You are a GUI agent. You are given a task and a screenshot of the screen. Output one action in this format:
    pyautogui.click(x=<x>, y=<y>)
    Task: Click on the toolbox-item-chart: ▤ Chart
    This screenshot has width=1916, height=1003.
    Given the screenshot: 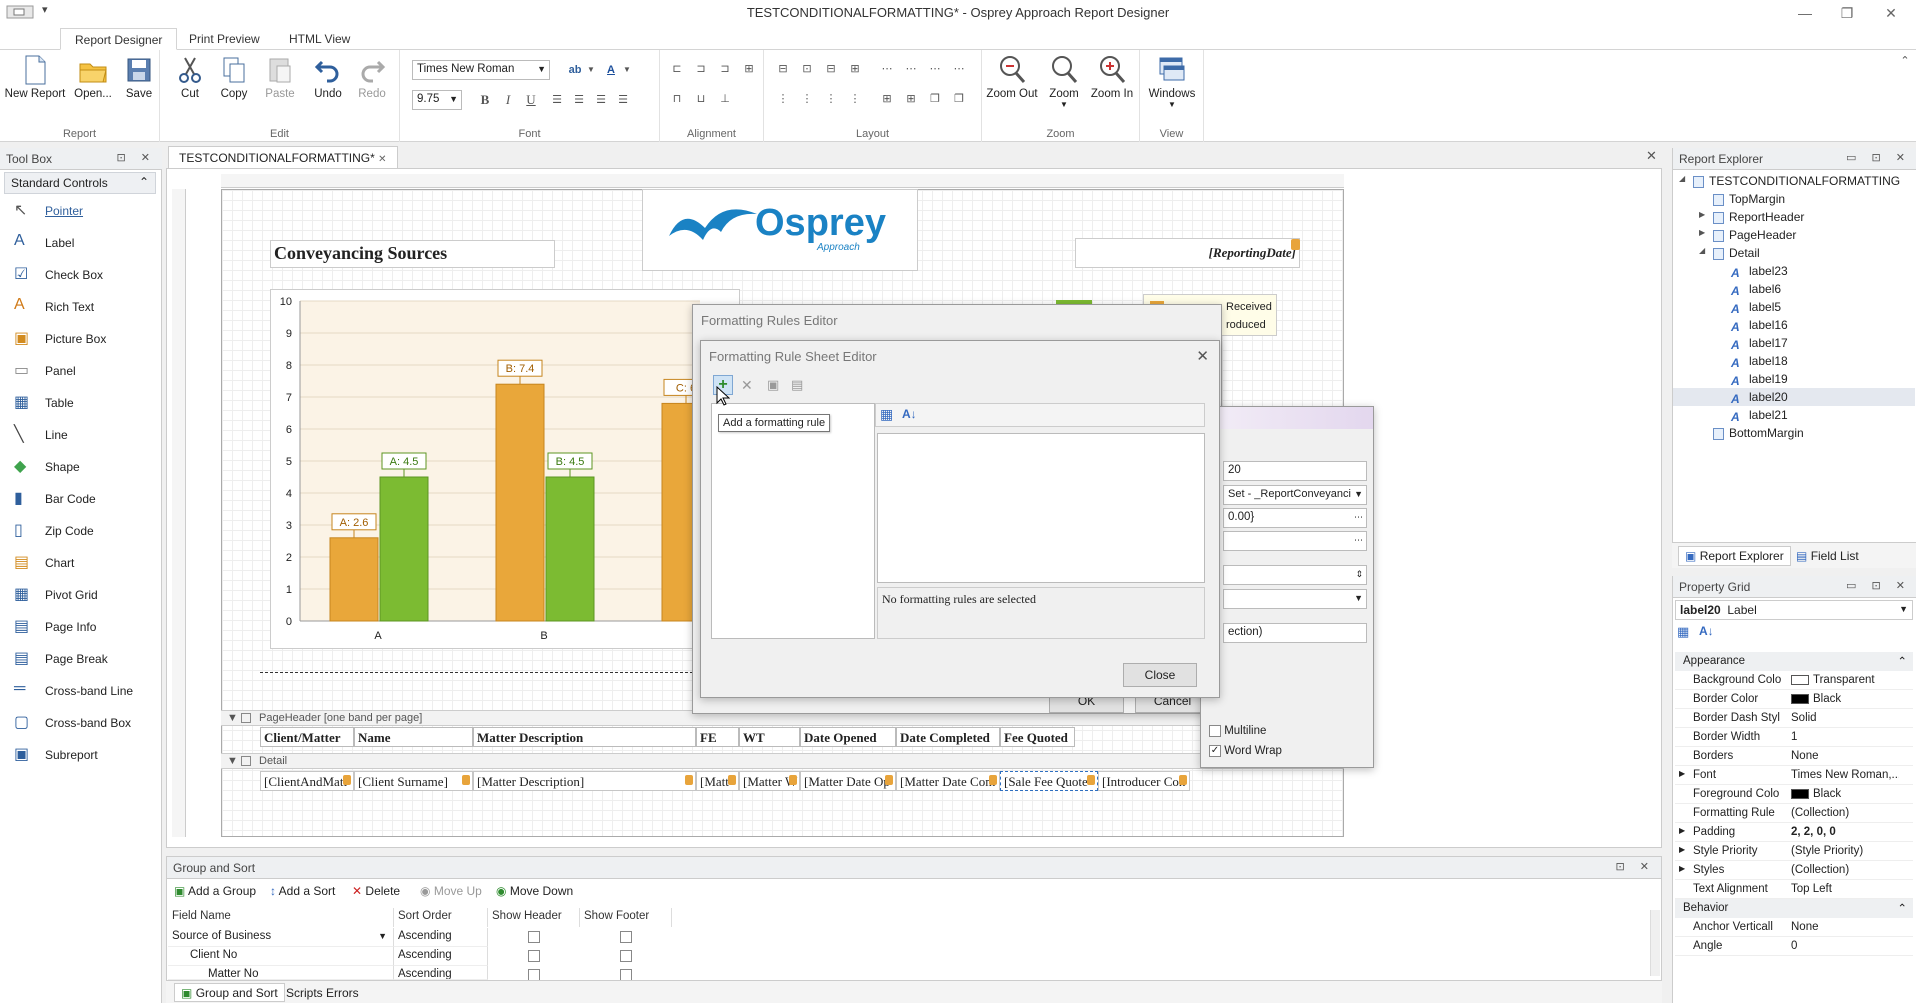 What is the action you would take?
    pyautogui.click(x=84, y=563)
    